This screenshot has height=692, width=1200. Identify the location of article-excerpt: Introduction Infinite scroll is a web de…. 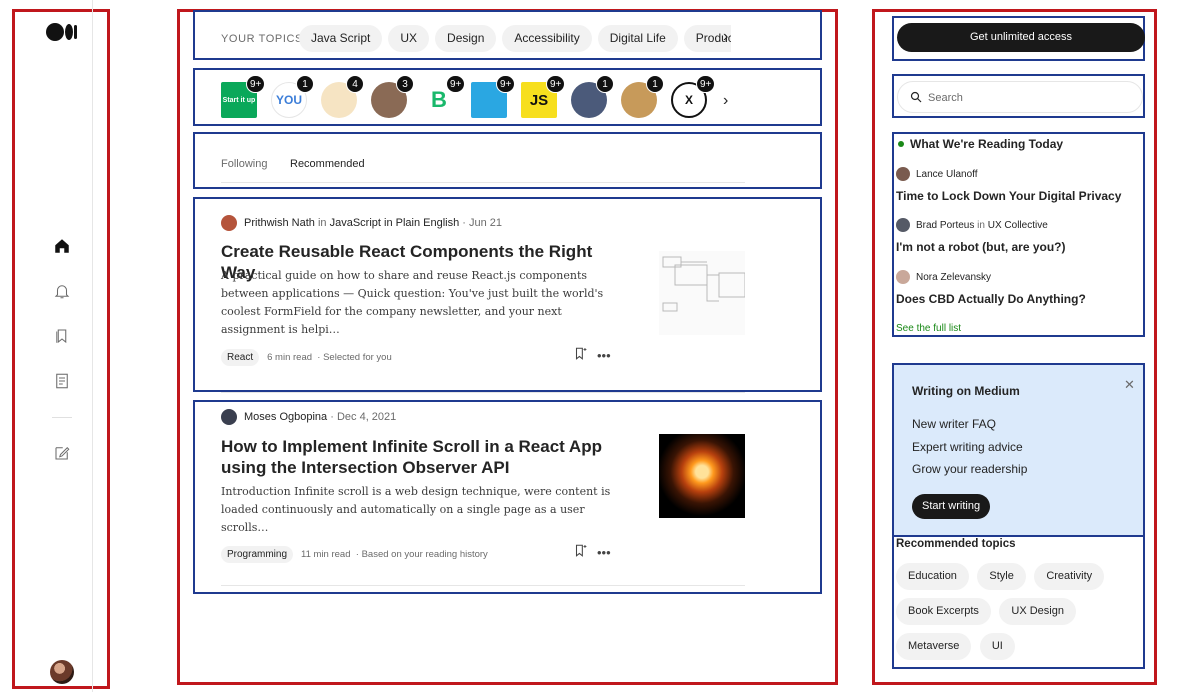
(418, 510).